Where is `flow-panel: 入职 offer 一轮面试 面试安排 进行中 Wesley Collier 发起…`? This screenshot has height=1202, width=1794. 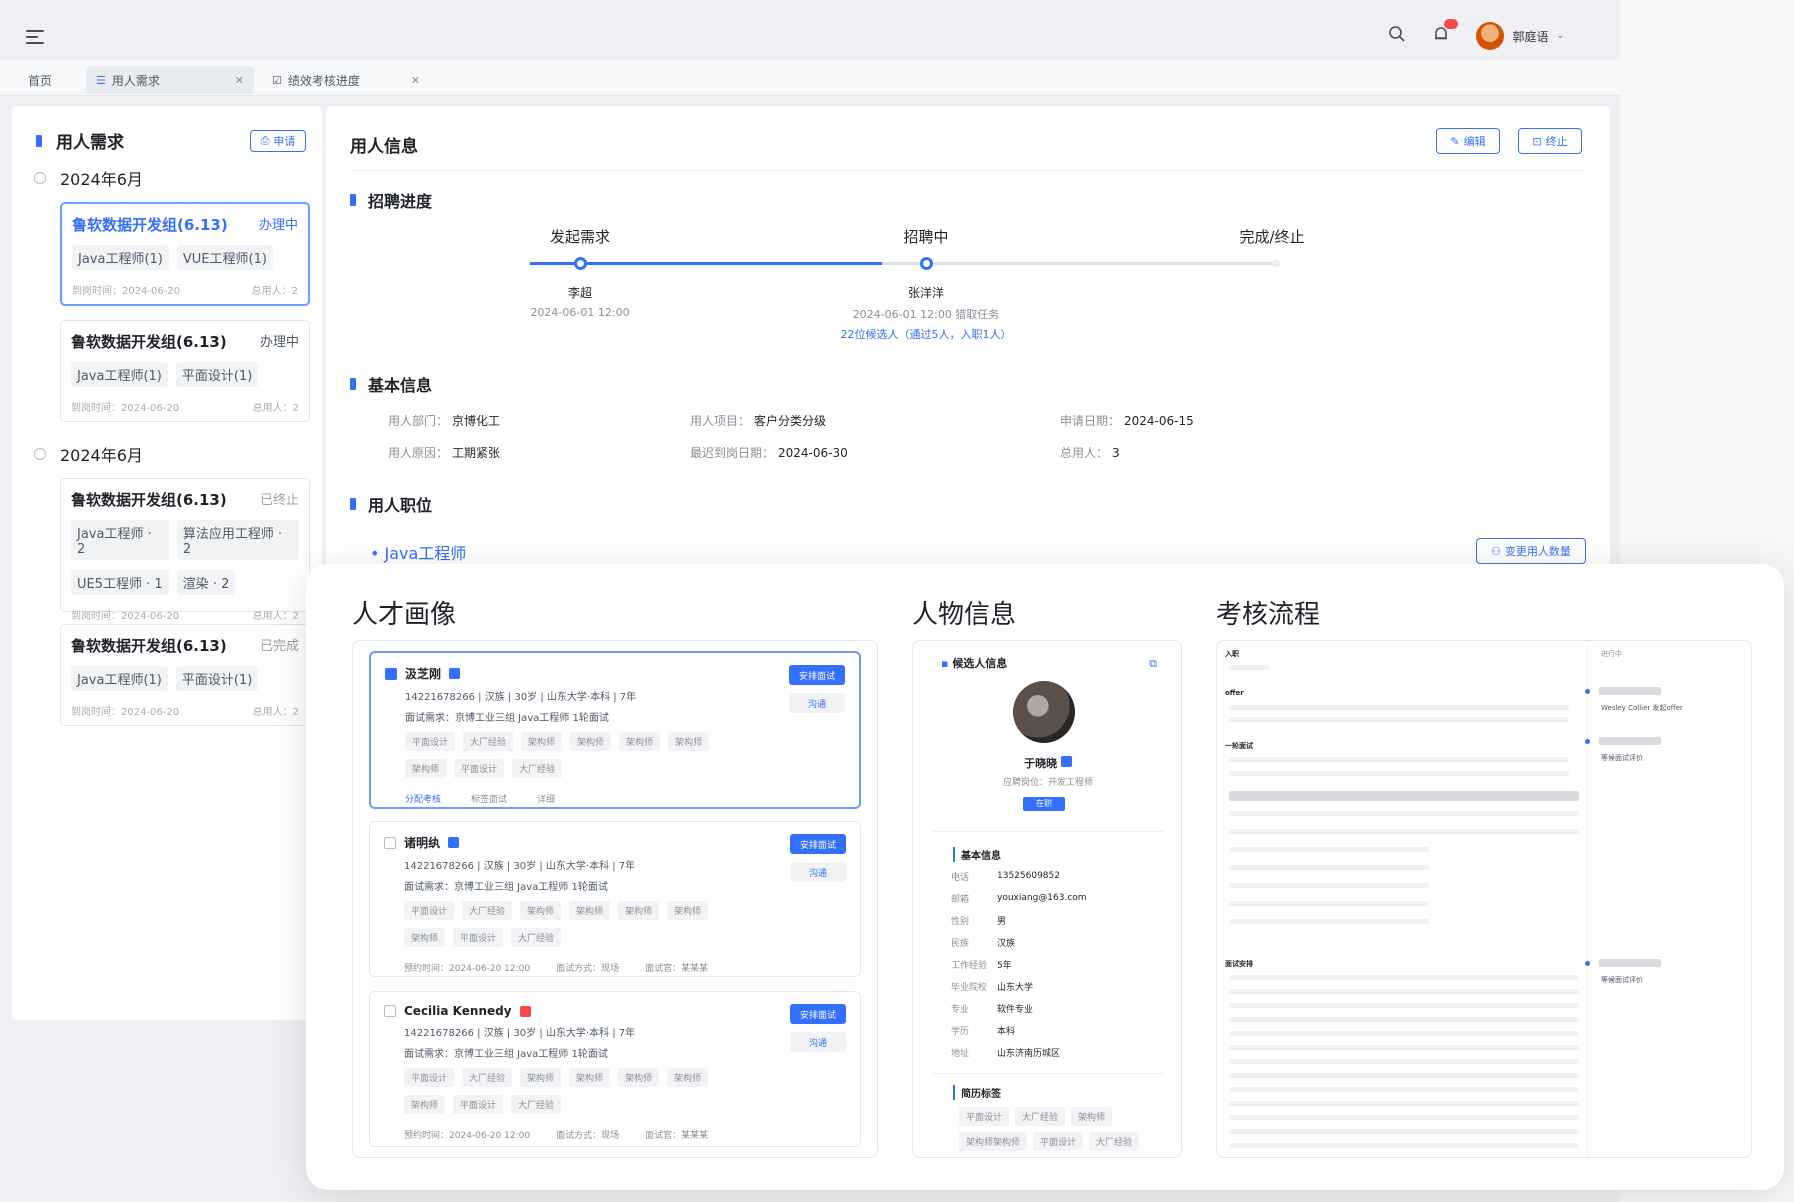 flow-panel: 入职 offer 一轮面试 面试安排 进行中 Wesley Collier 发起… is located at coordinates (1484, 899).